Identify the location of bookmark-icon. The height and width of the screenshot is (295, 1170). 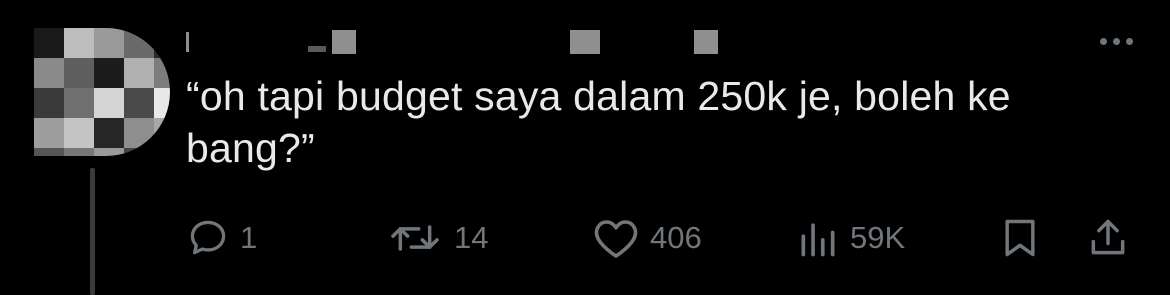
(1020, 238).